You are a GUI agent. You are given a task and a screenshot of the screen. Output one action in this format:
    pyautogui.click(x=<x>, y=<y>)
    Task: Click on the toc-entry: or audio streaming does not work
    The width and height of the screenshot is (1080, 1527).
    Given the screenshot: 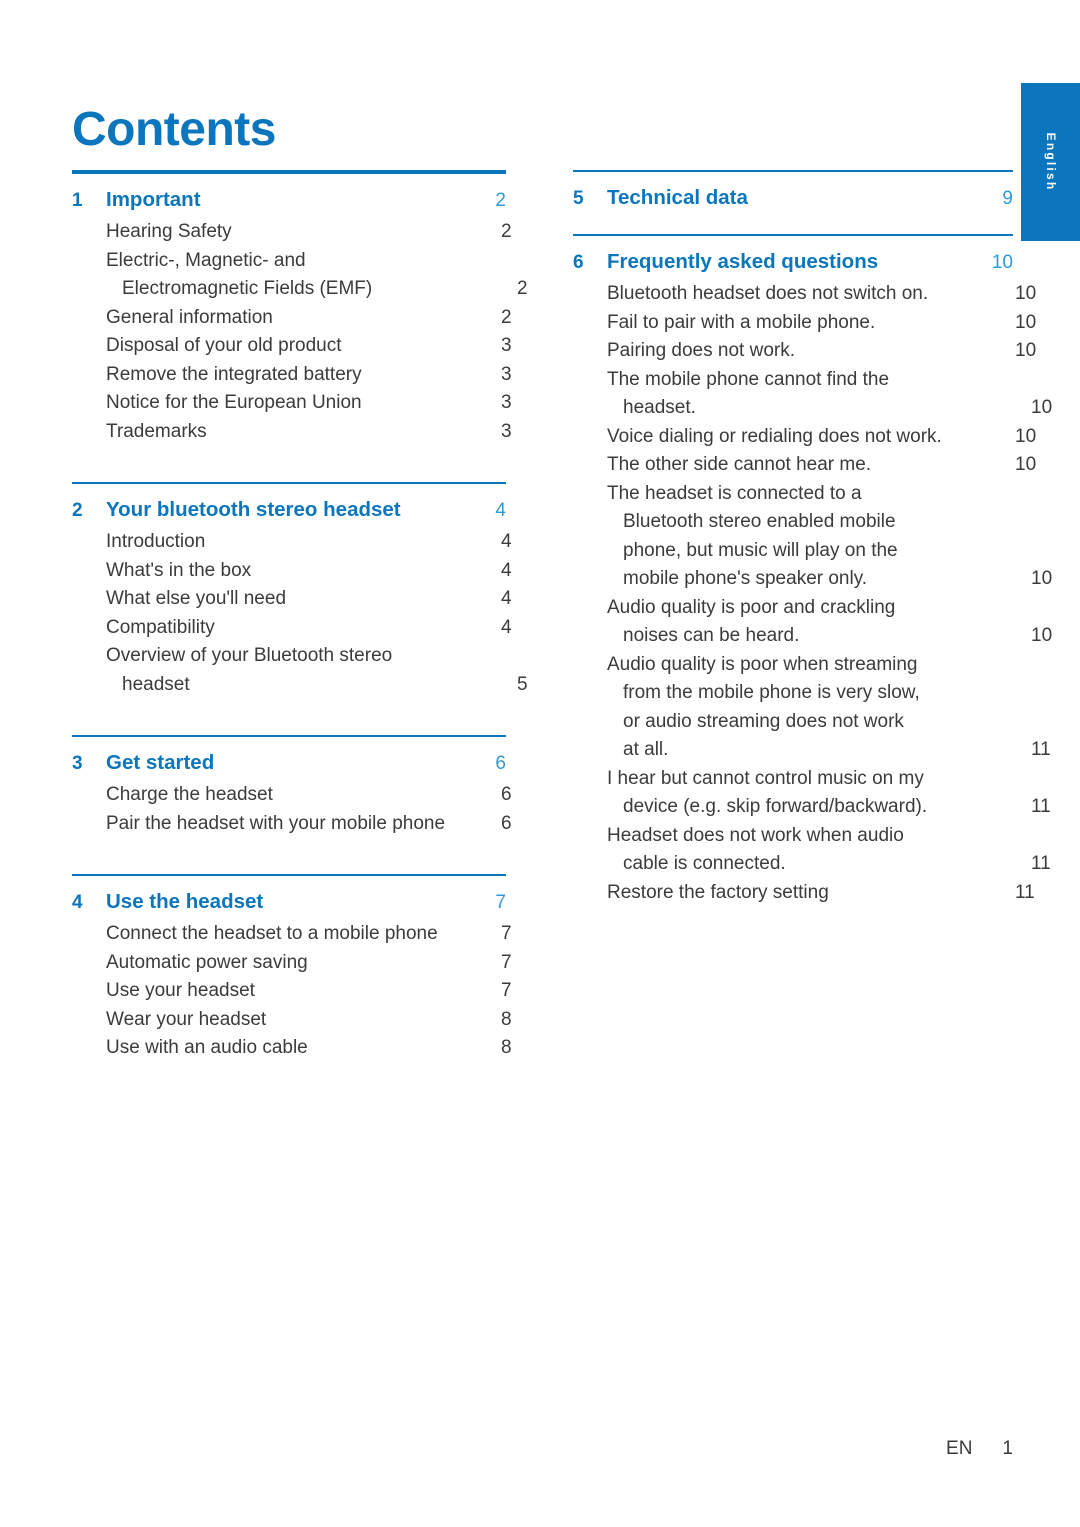 What is the action you would take?
    pyautogui.click(x=793, y=722)
    